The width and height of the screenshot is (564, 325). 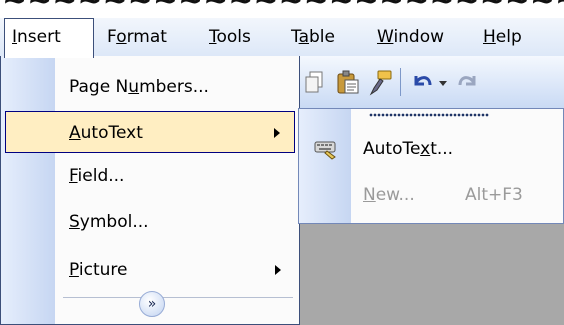 What do you see at coordinates (74, 222) in the screenshot?
I see `menu-access-key: S` at bounding box center [74, 222].